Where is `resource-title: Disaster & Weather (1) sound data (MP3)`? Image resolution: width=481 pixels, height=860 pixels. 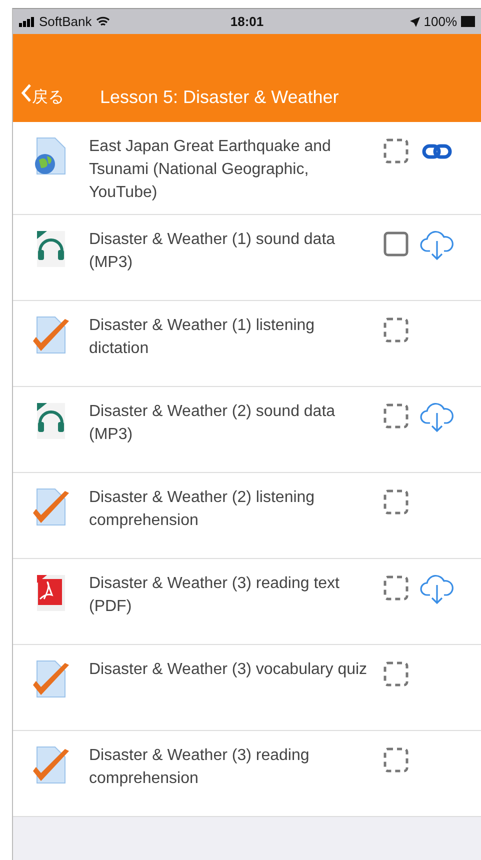
resource-title: Disaster & Weather (1) sound data (MP3) is located at coordinates (212, 251).